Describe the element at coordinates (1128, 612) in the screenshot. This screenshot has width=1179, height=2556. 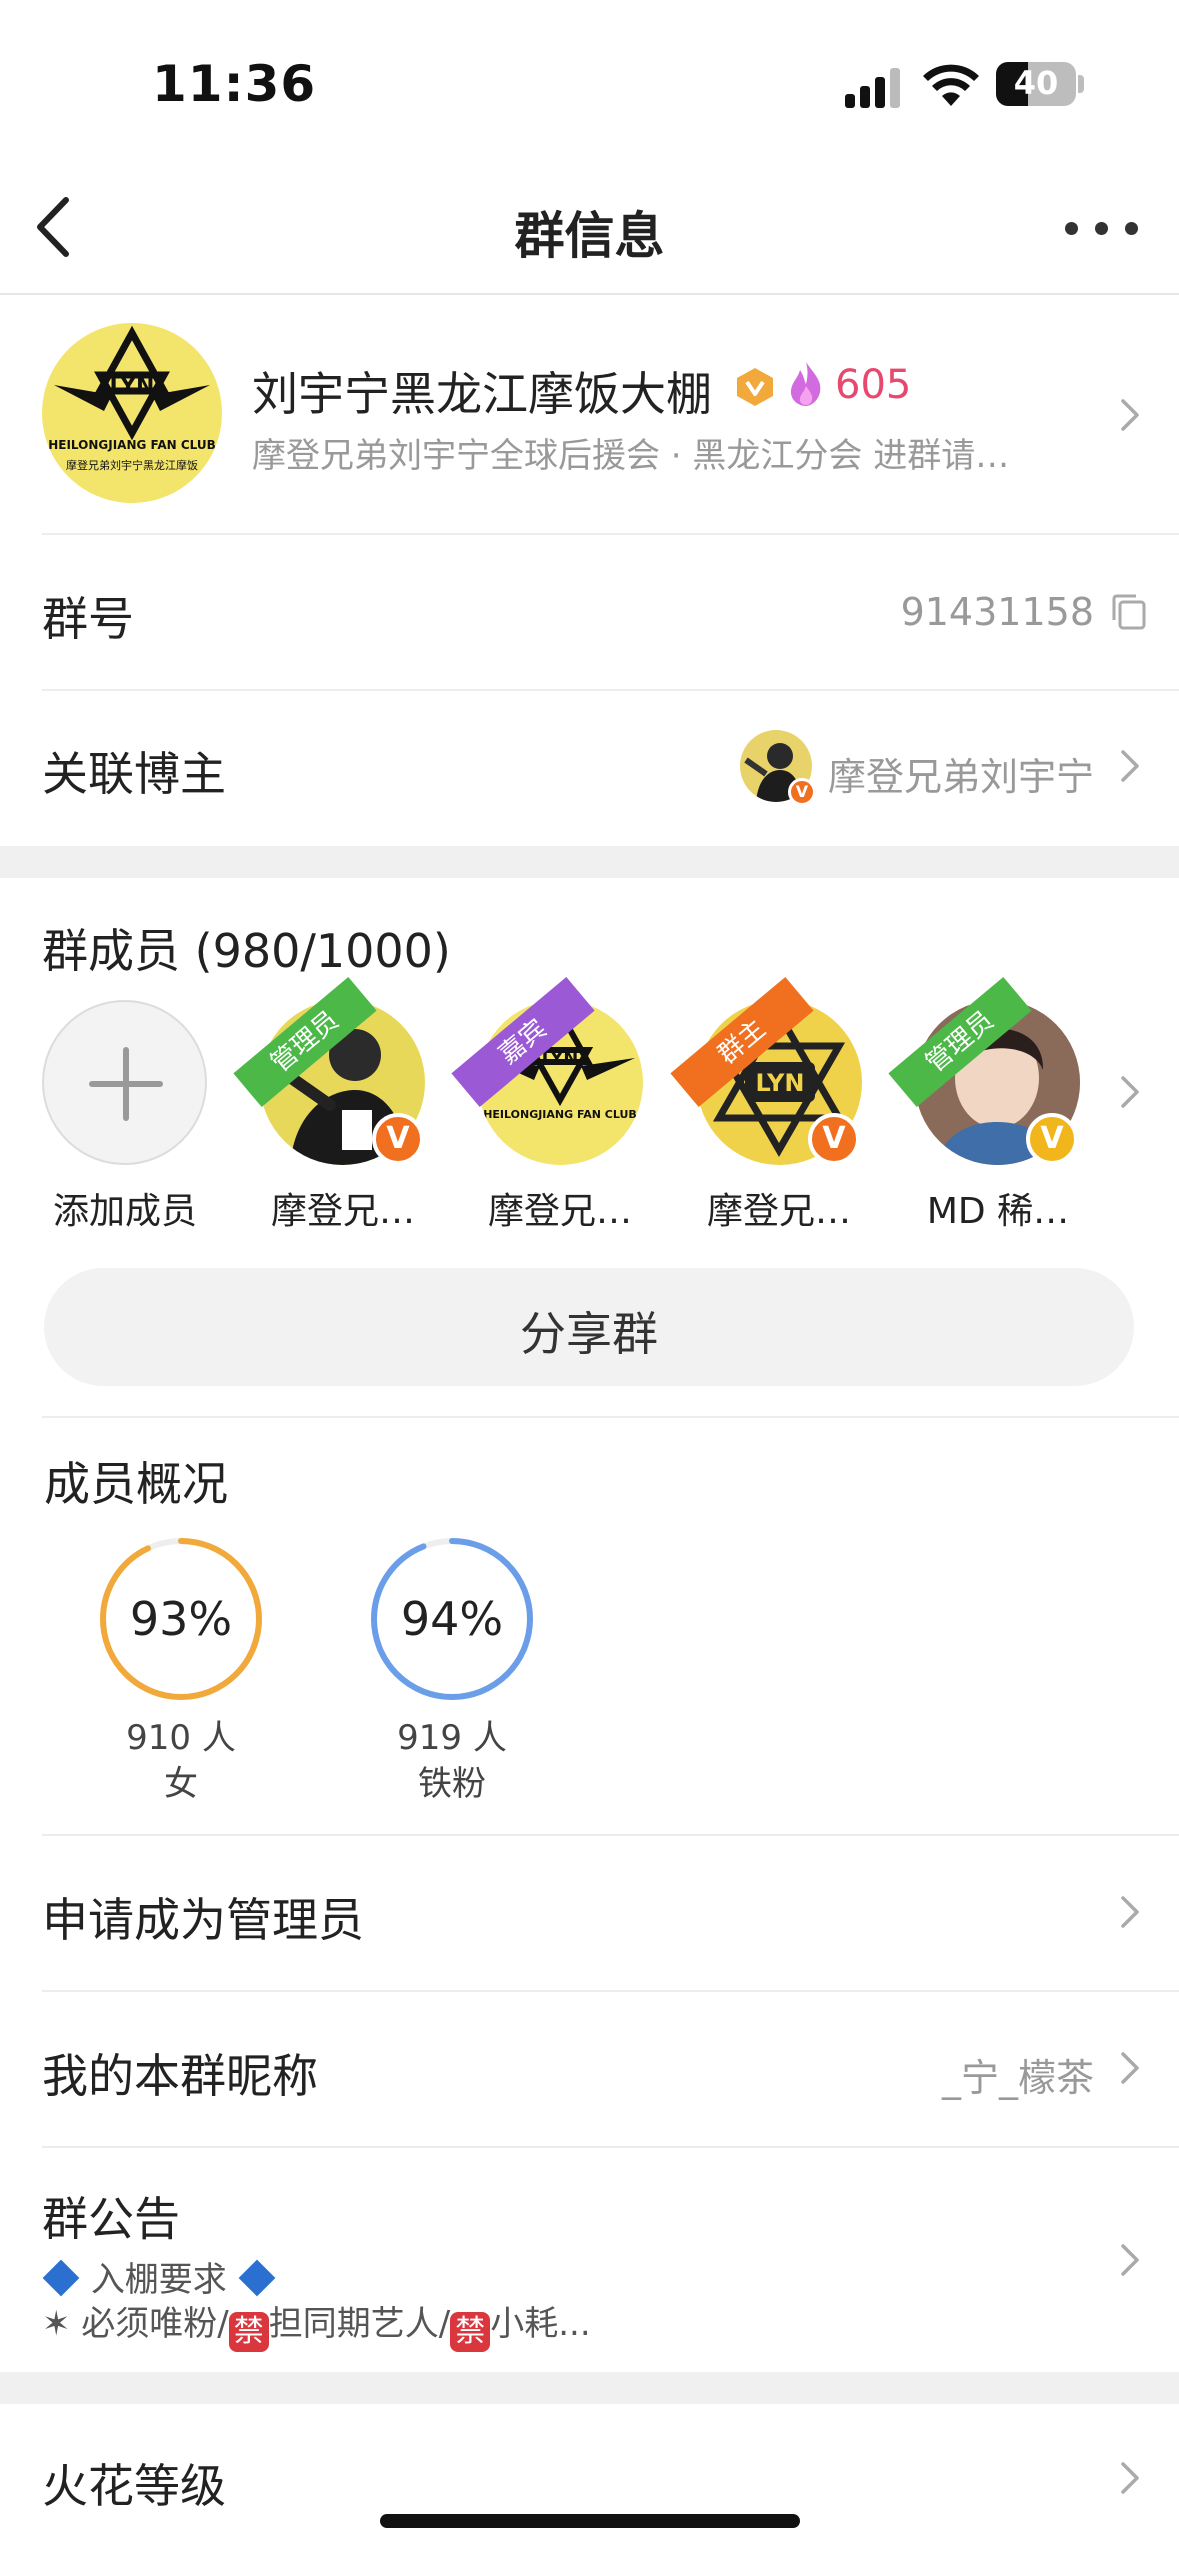
I see `copy-icon` at that location.